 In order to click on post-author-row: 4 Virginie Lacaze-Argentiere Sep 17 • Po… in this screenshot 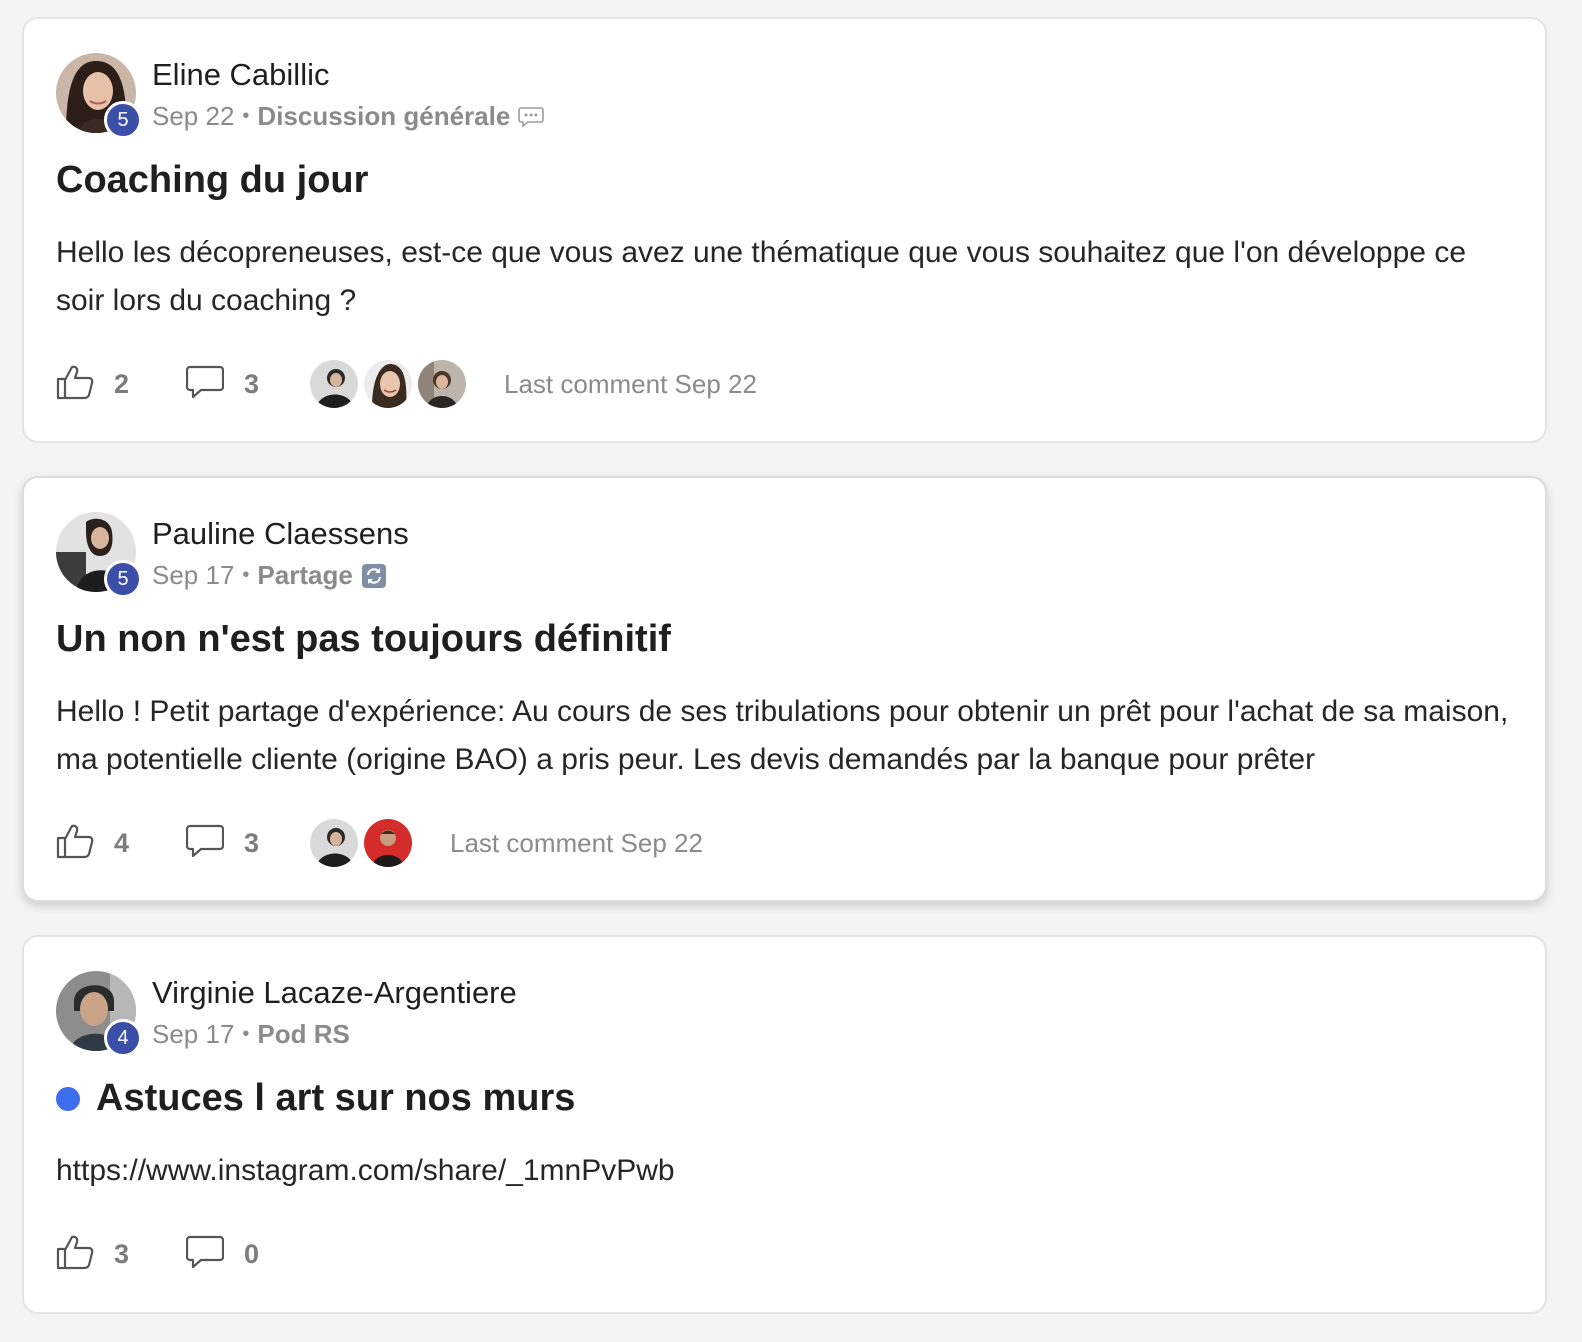, I will do `click(556, 1014)`.